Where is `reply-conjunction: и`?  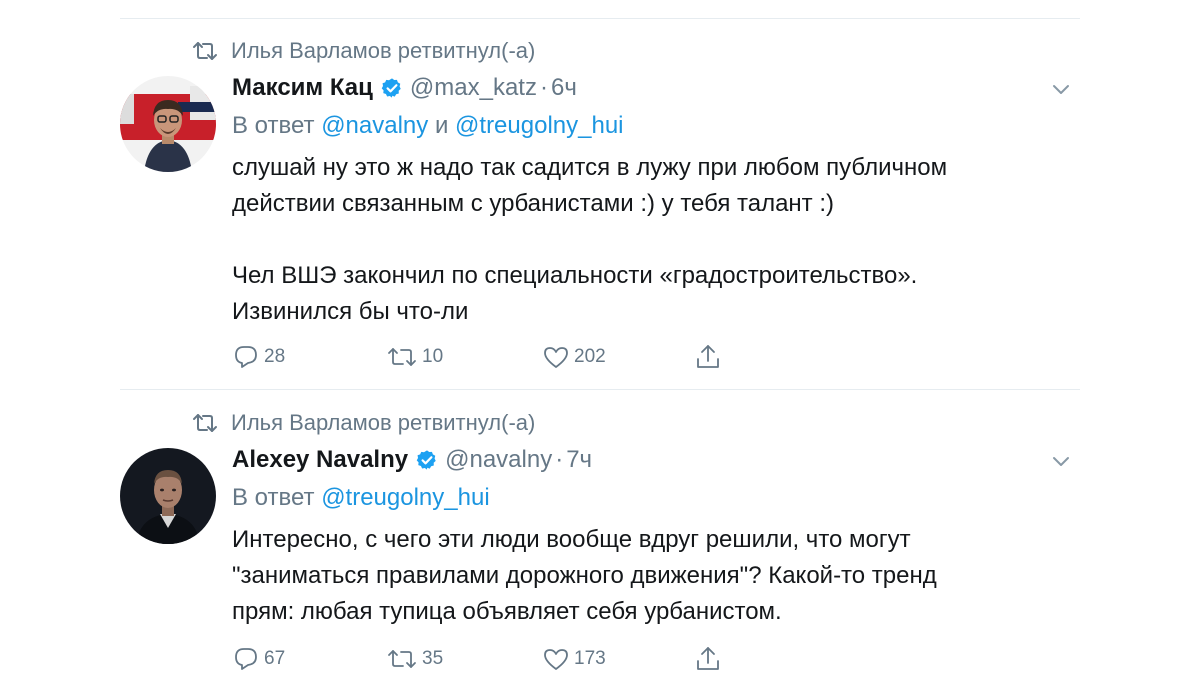
reply-conjunction: и is located at coordinates (441, 125).